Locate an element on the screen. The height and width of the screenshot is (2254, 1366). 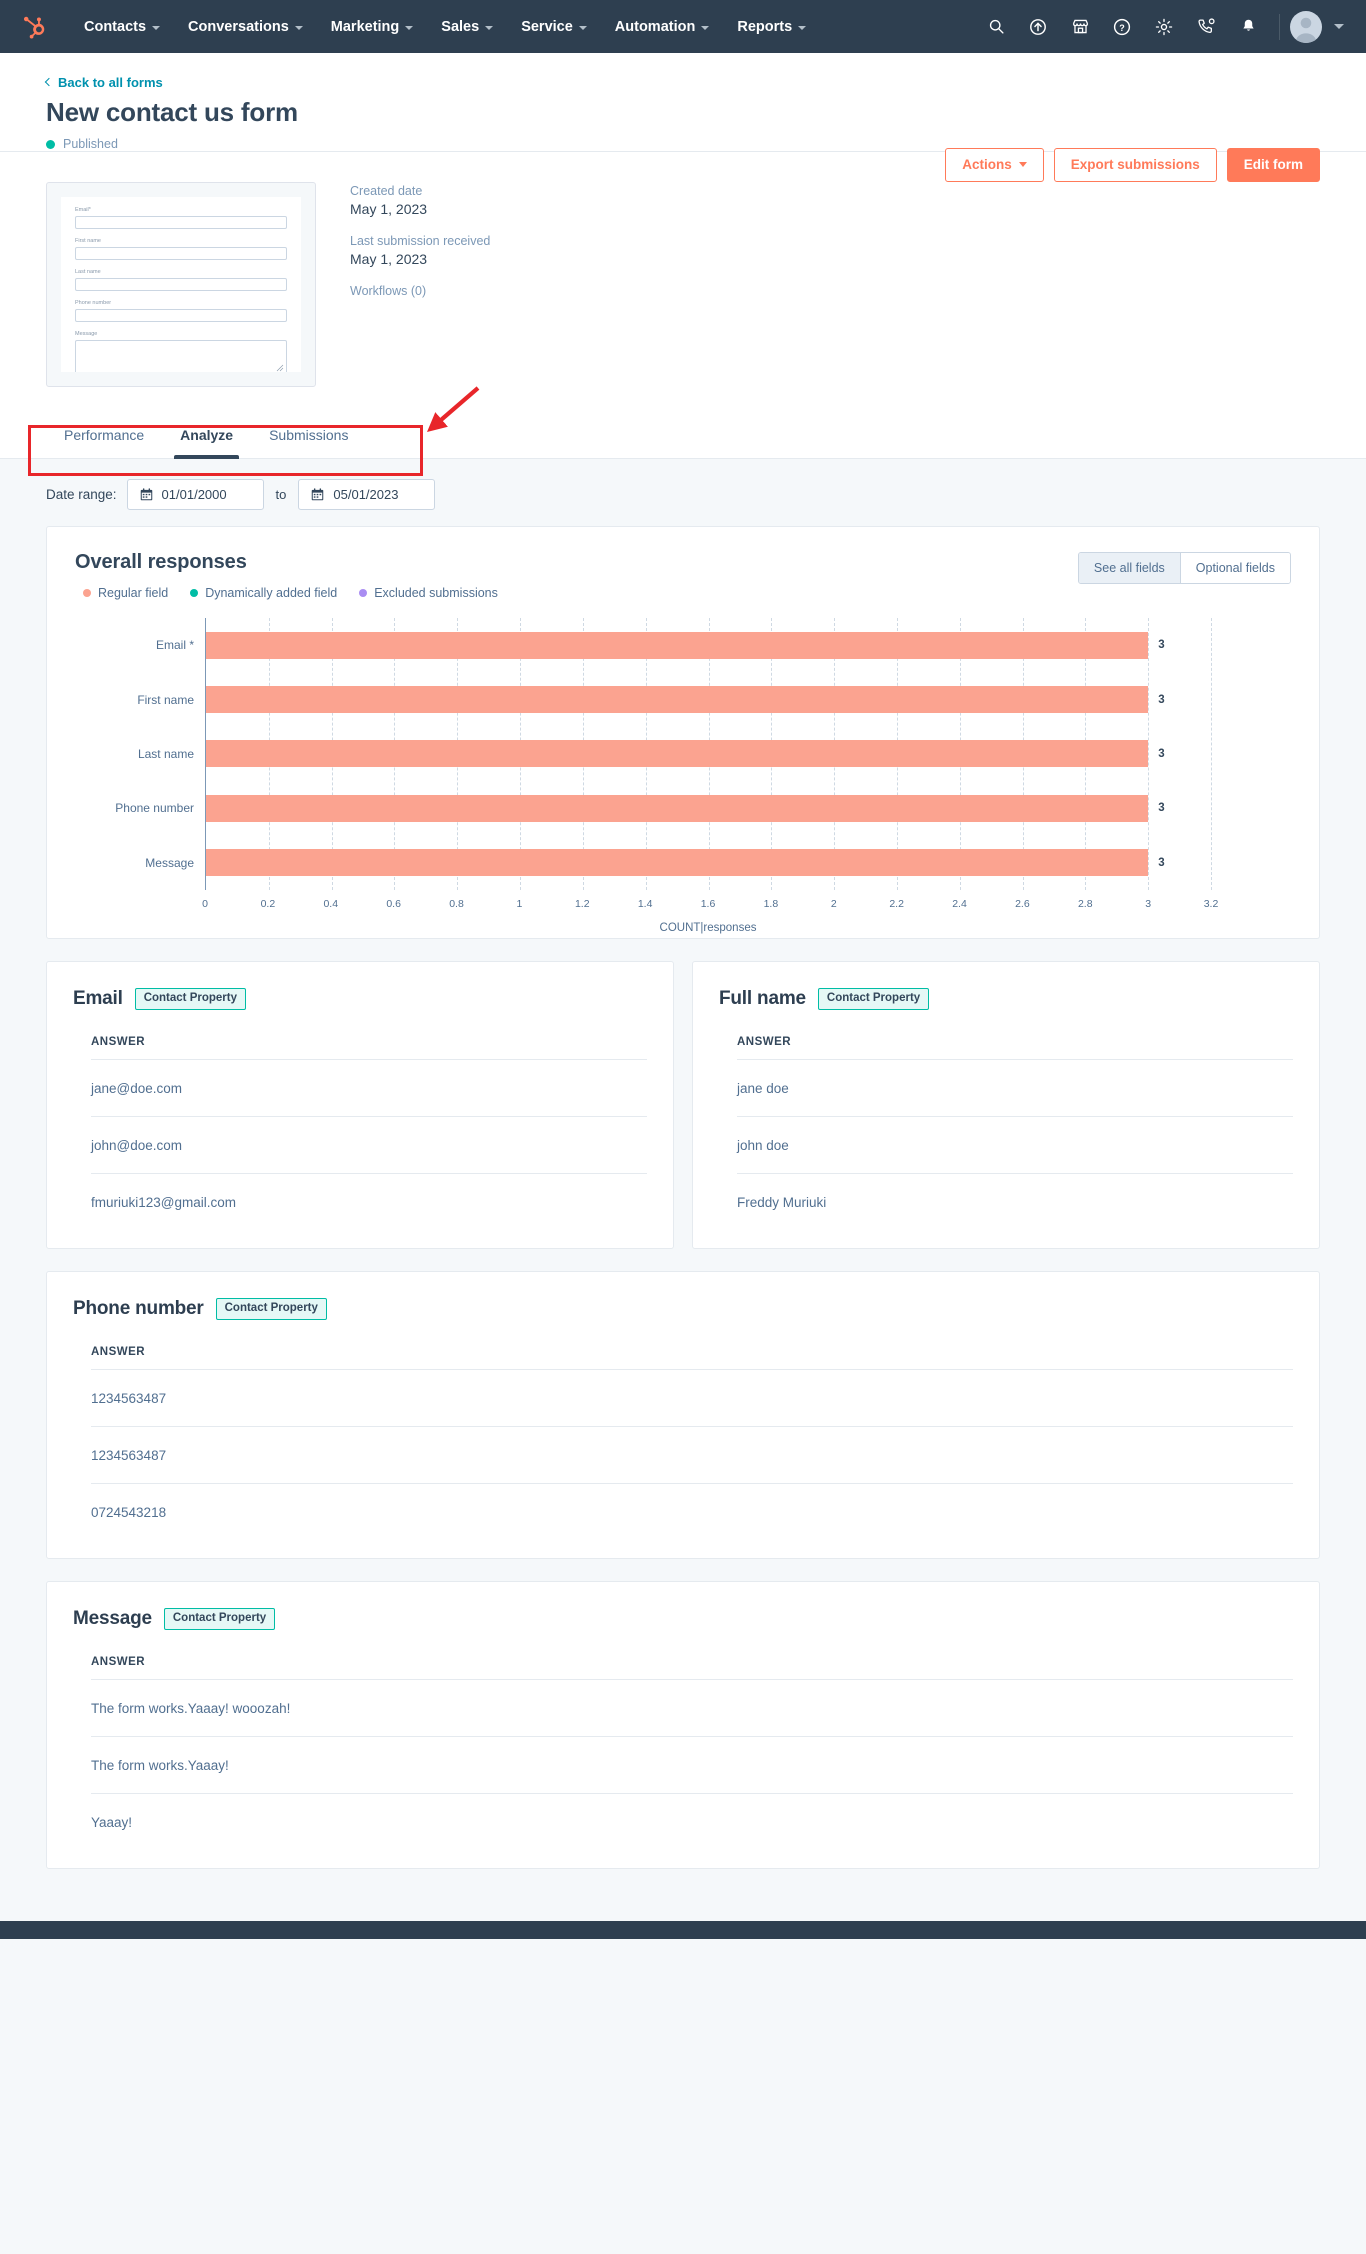
chart-bar-row: Last name 3 is located at coordinates (674, 754).